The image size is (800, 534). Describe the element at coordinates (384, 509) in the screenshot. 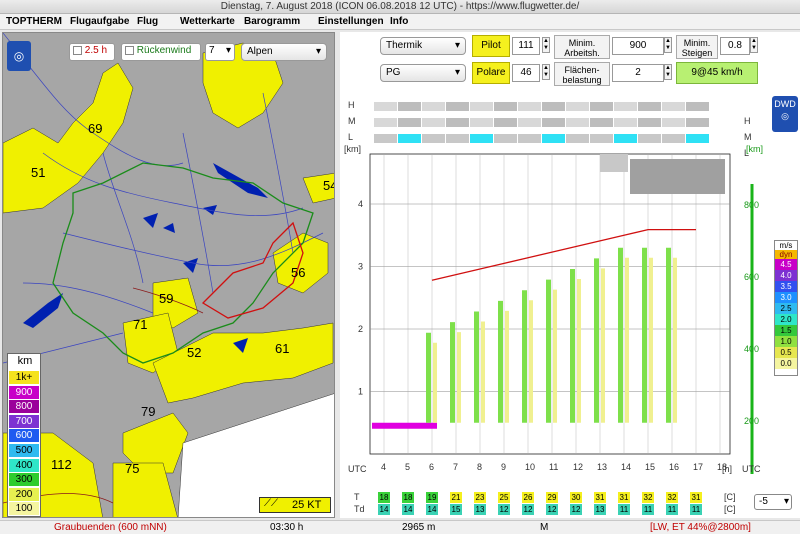

I see `dewpoint-value: 14` at that location.